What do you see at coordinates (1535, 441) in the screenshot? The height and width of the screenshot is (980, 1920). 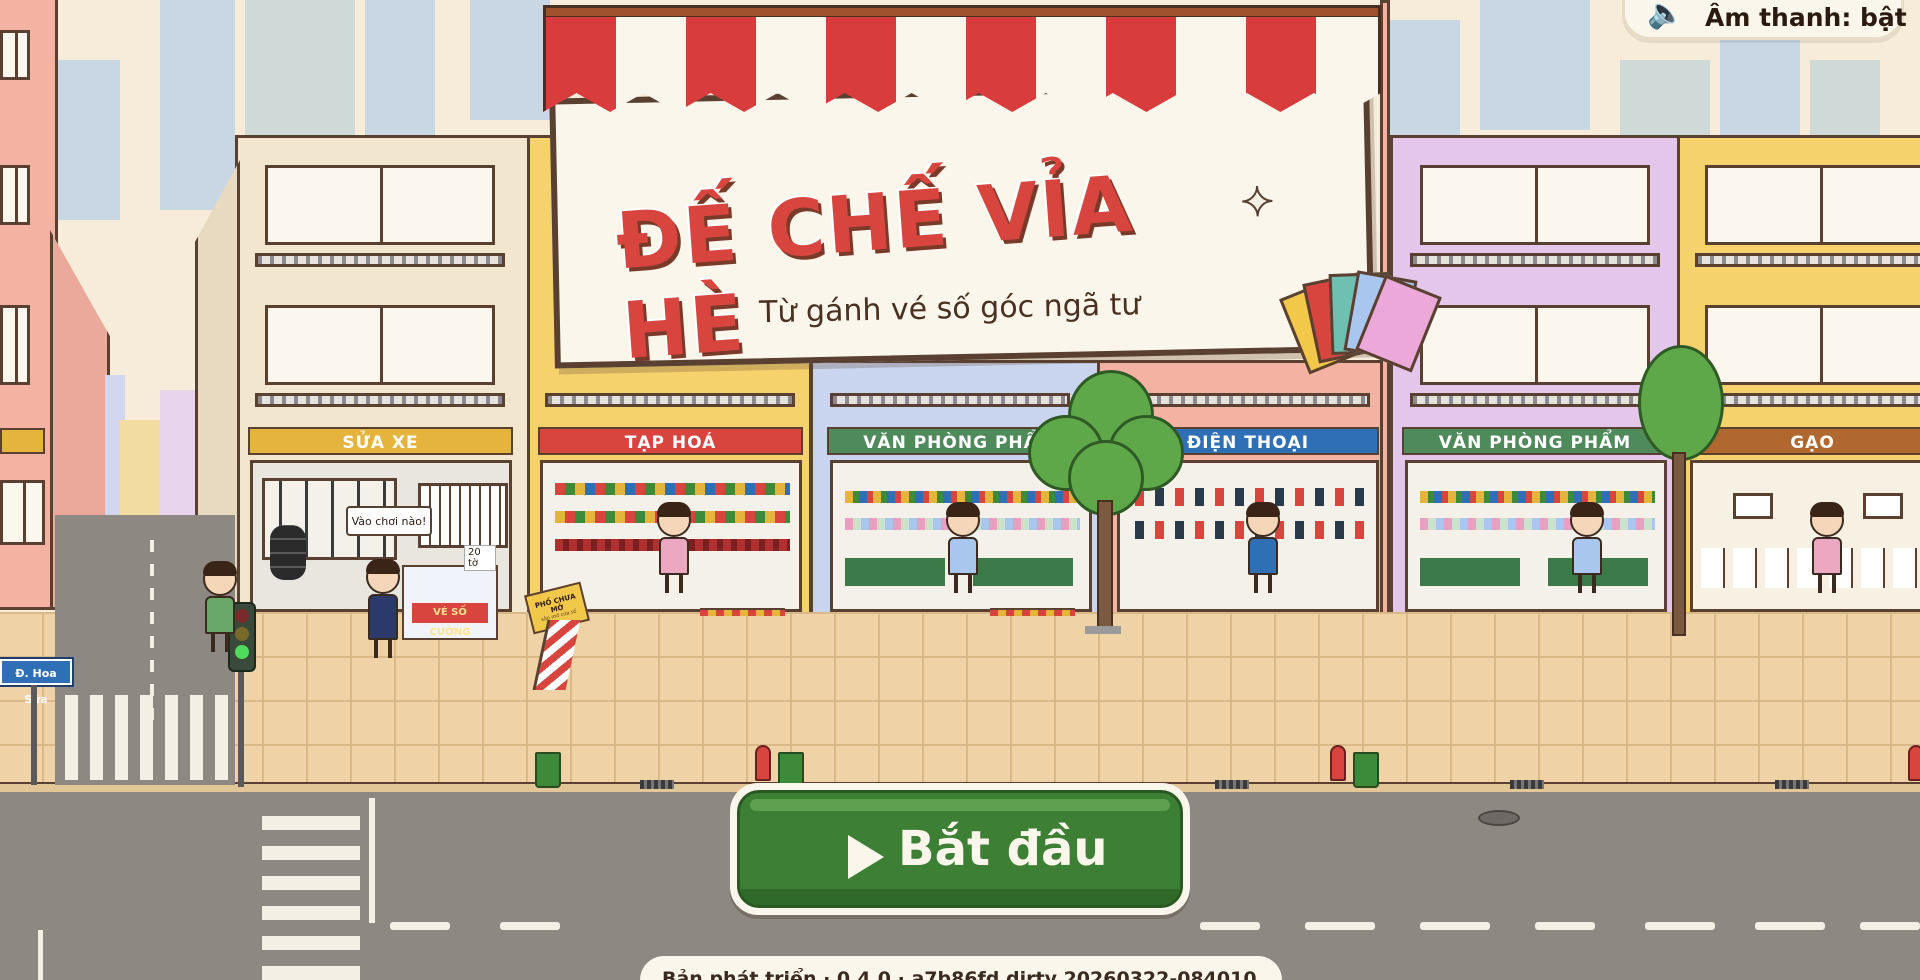 I see `shop-sign-stationery-2: VĂN PHÒNG PHẨM` at bounding box center [1535, 441].